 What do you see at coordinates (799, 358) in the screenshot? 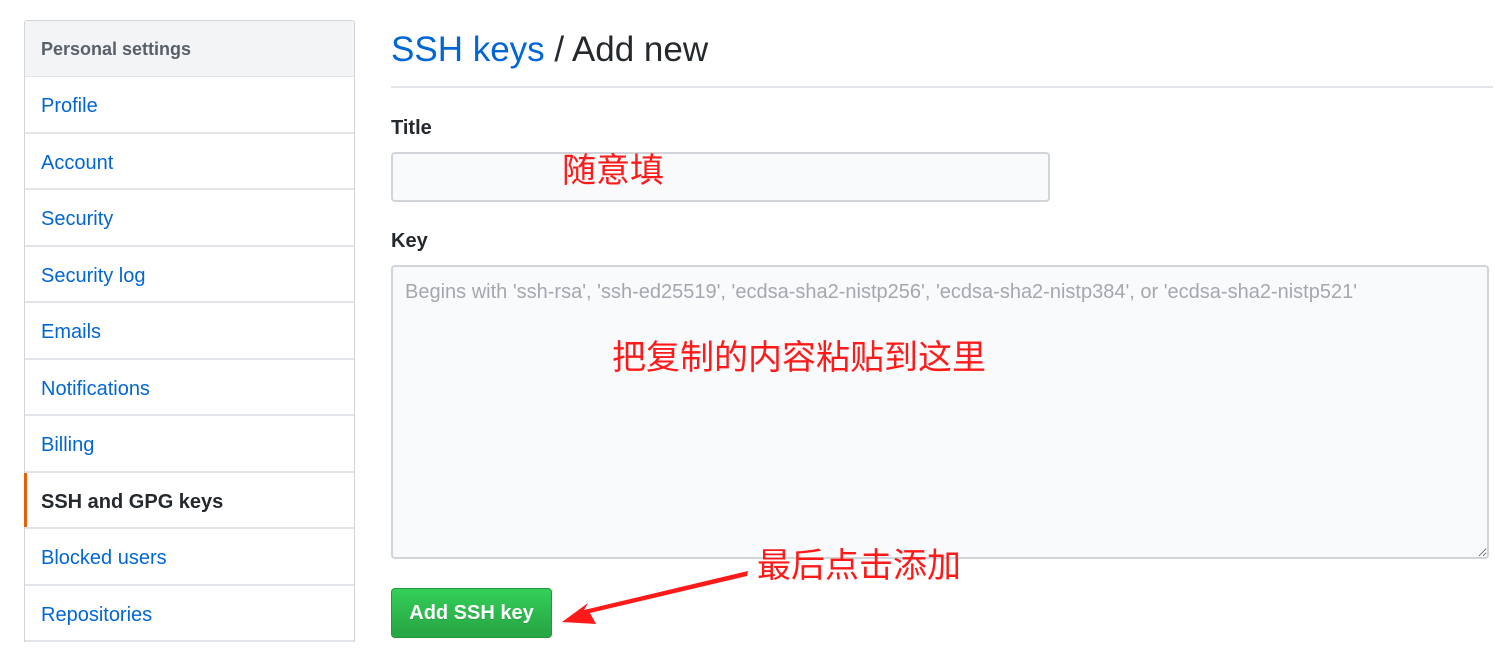
I see `annotation-key-note: 把复制的内容粘贴到这里` at bounding box center [799, 358].